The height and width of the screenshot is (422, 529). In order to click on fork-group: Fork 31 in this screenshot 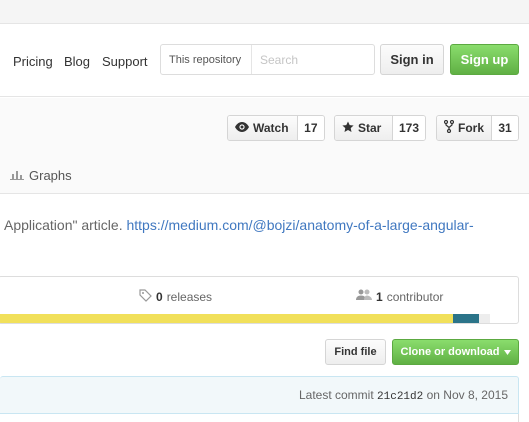, I will do `click(477, 128)`.